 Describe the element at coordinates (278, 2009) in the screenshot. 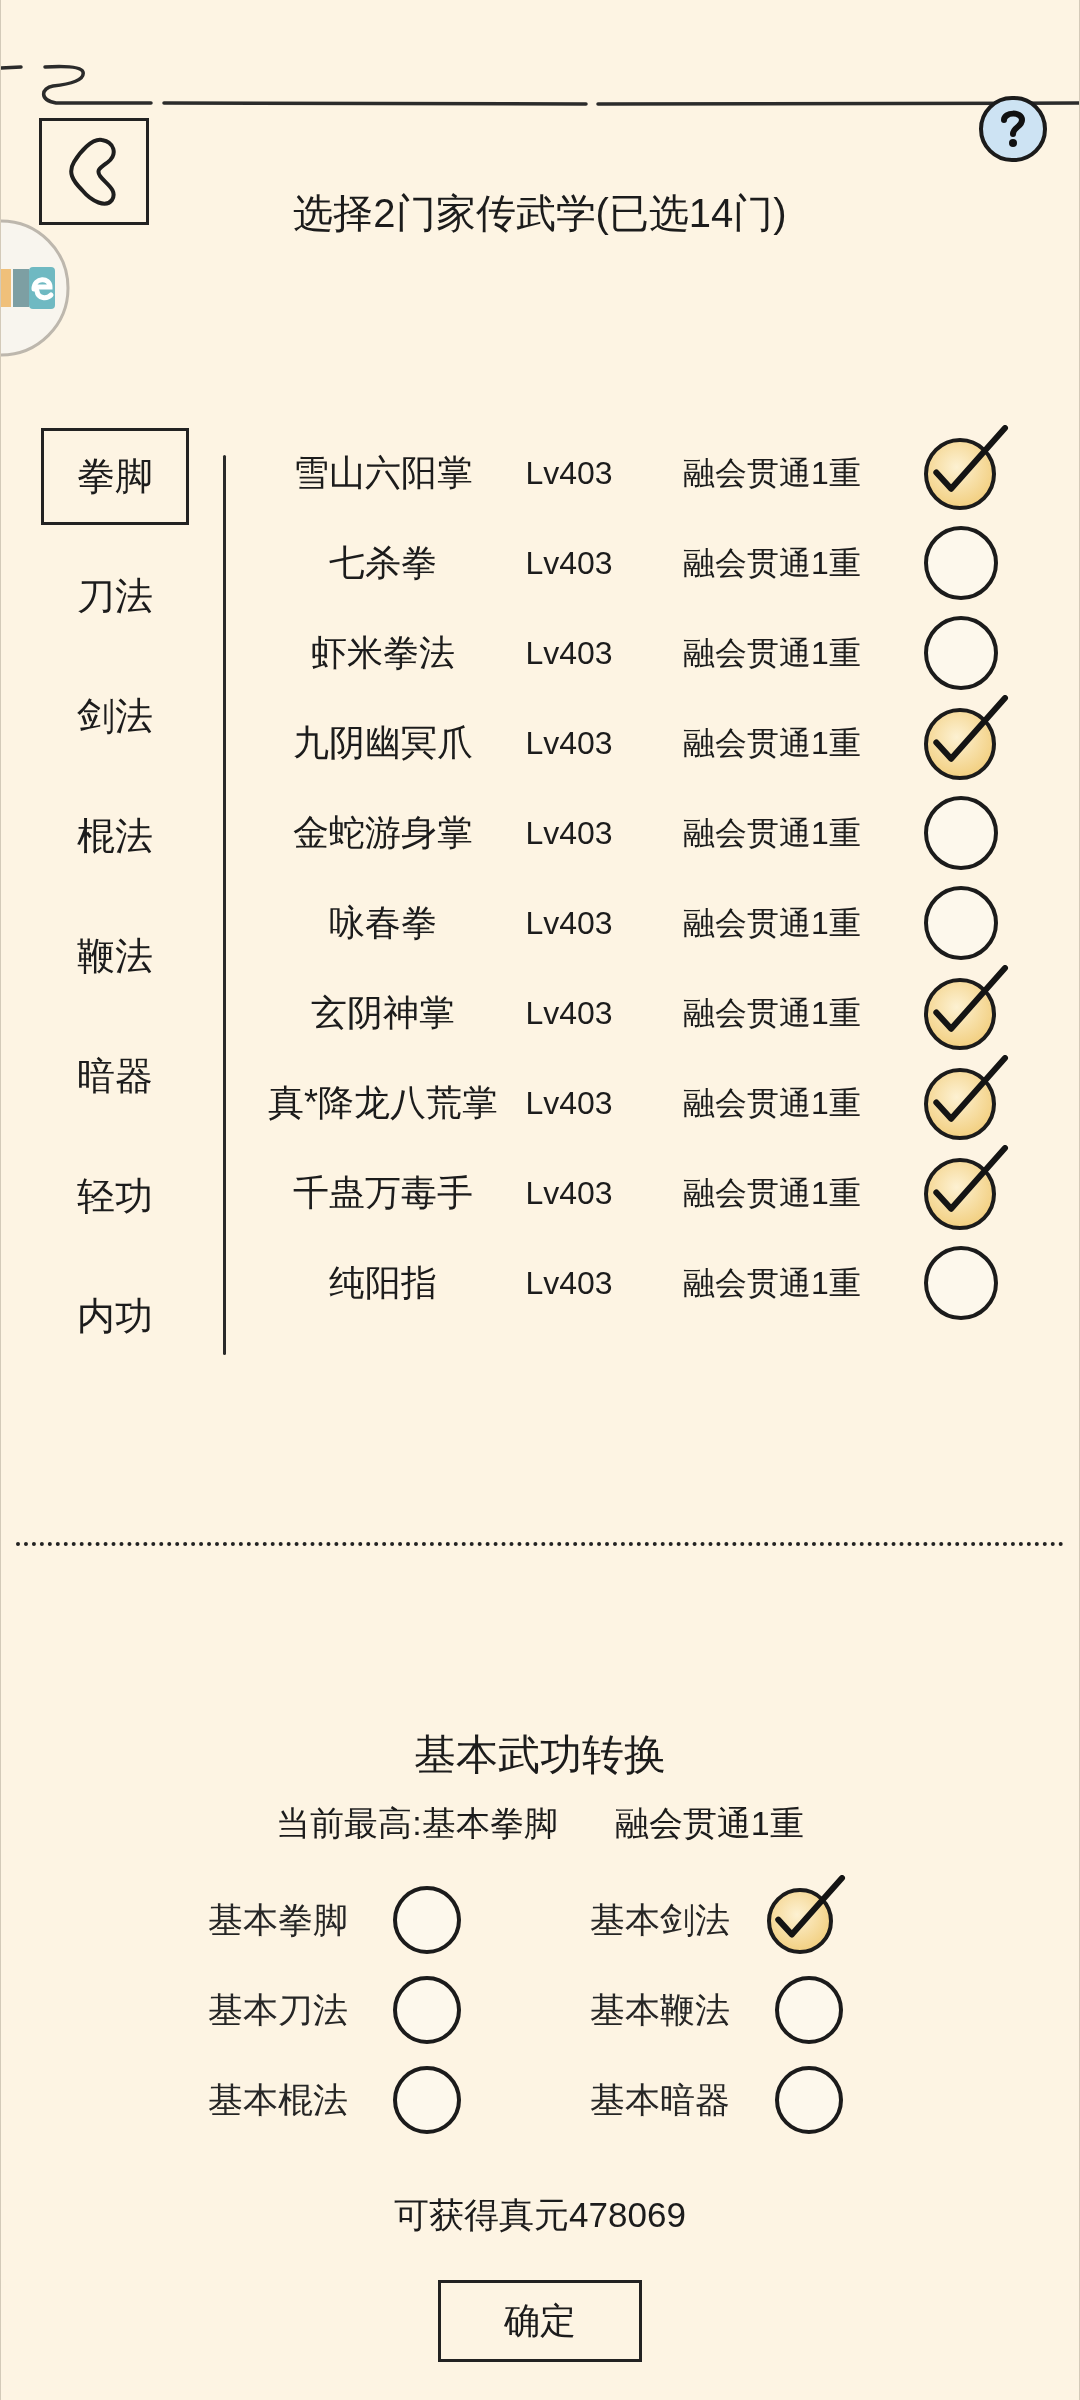

I see `option-label: 基本刀法` at that location.